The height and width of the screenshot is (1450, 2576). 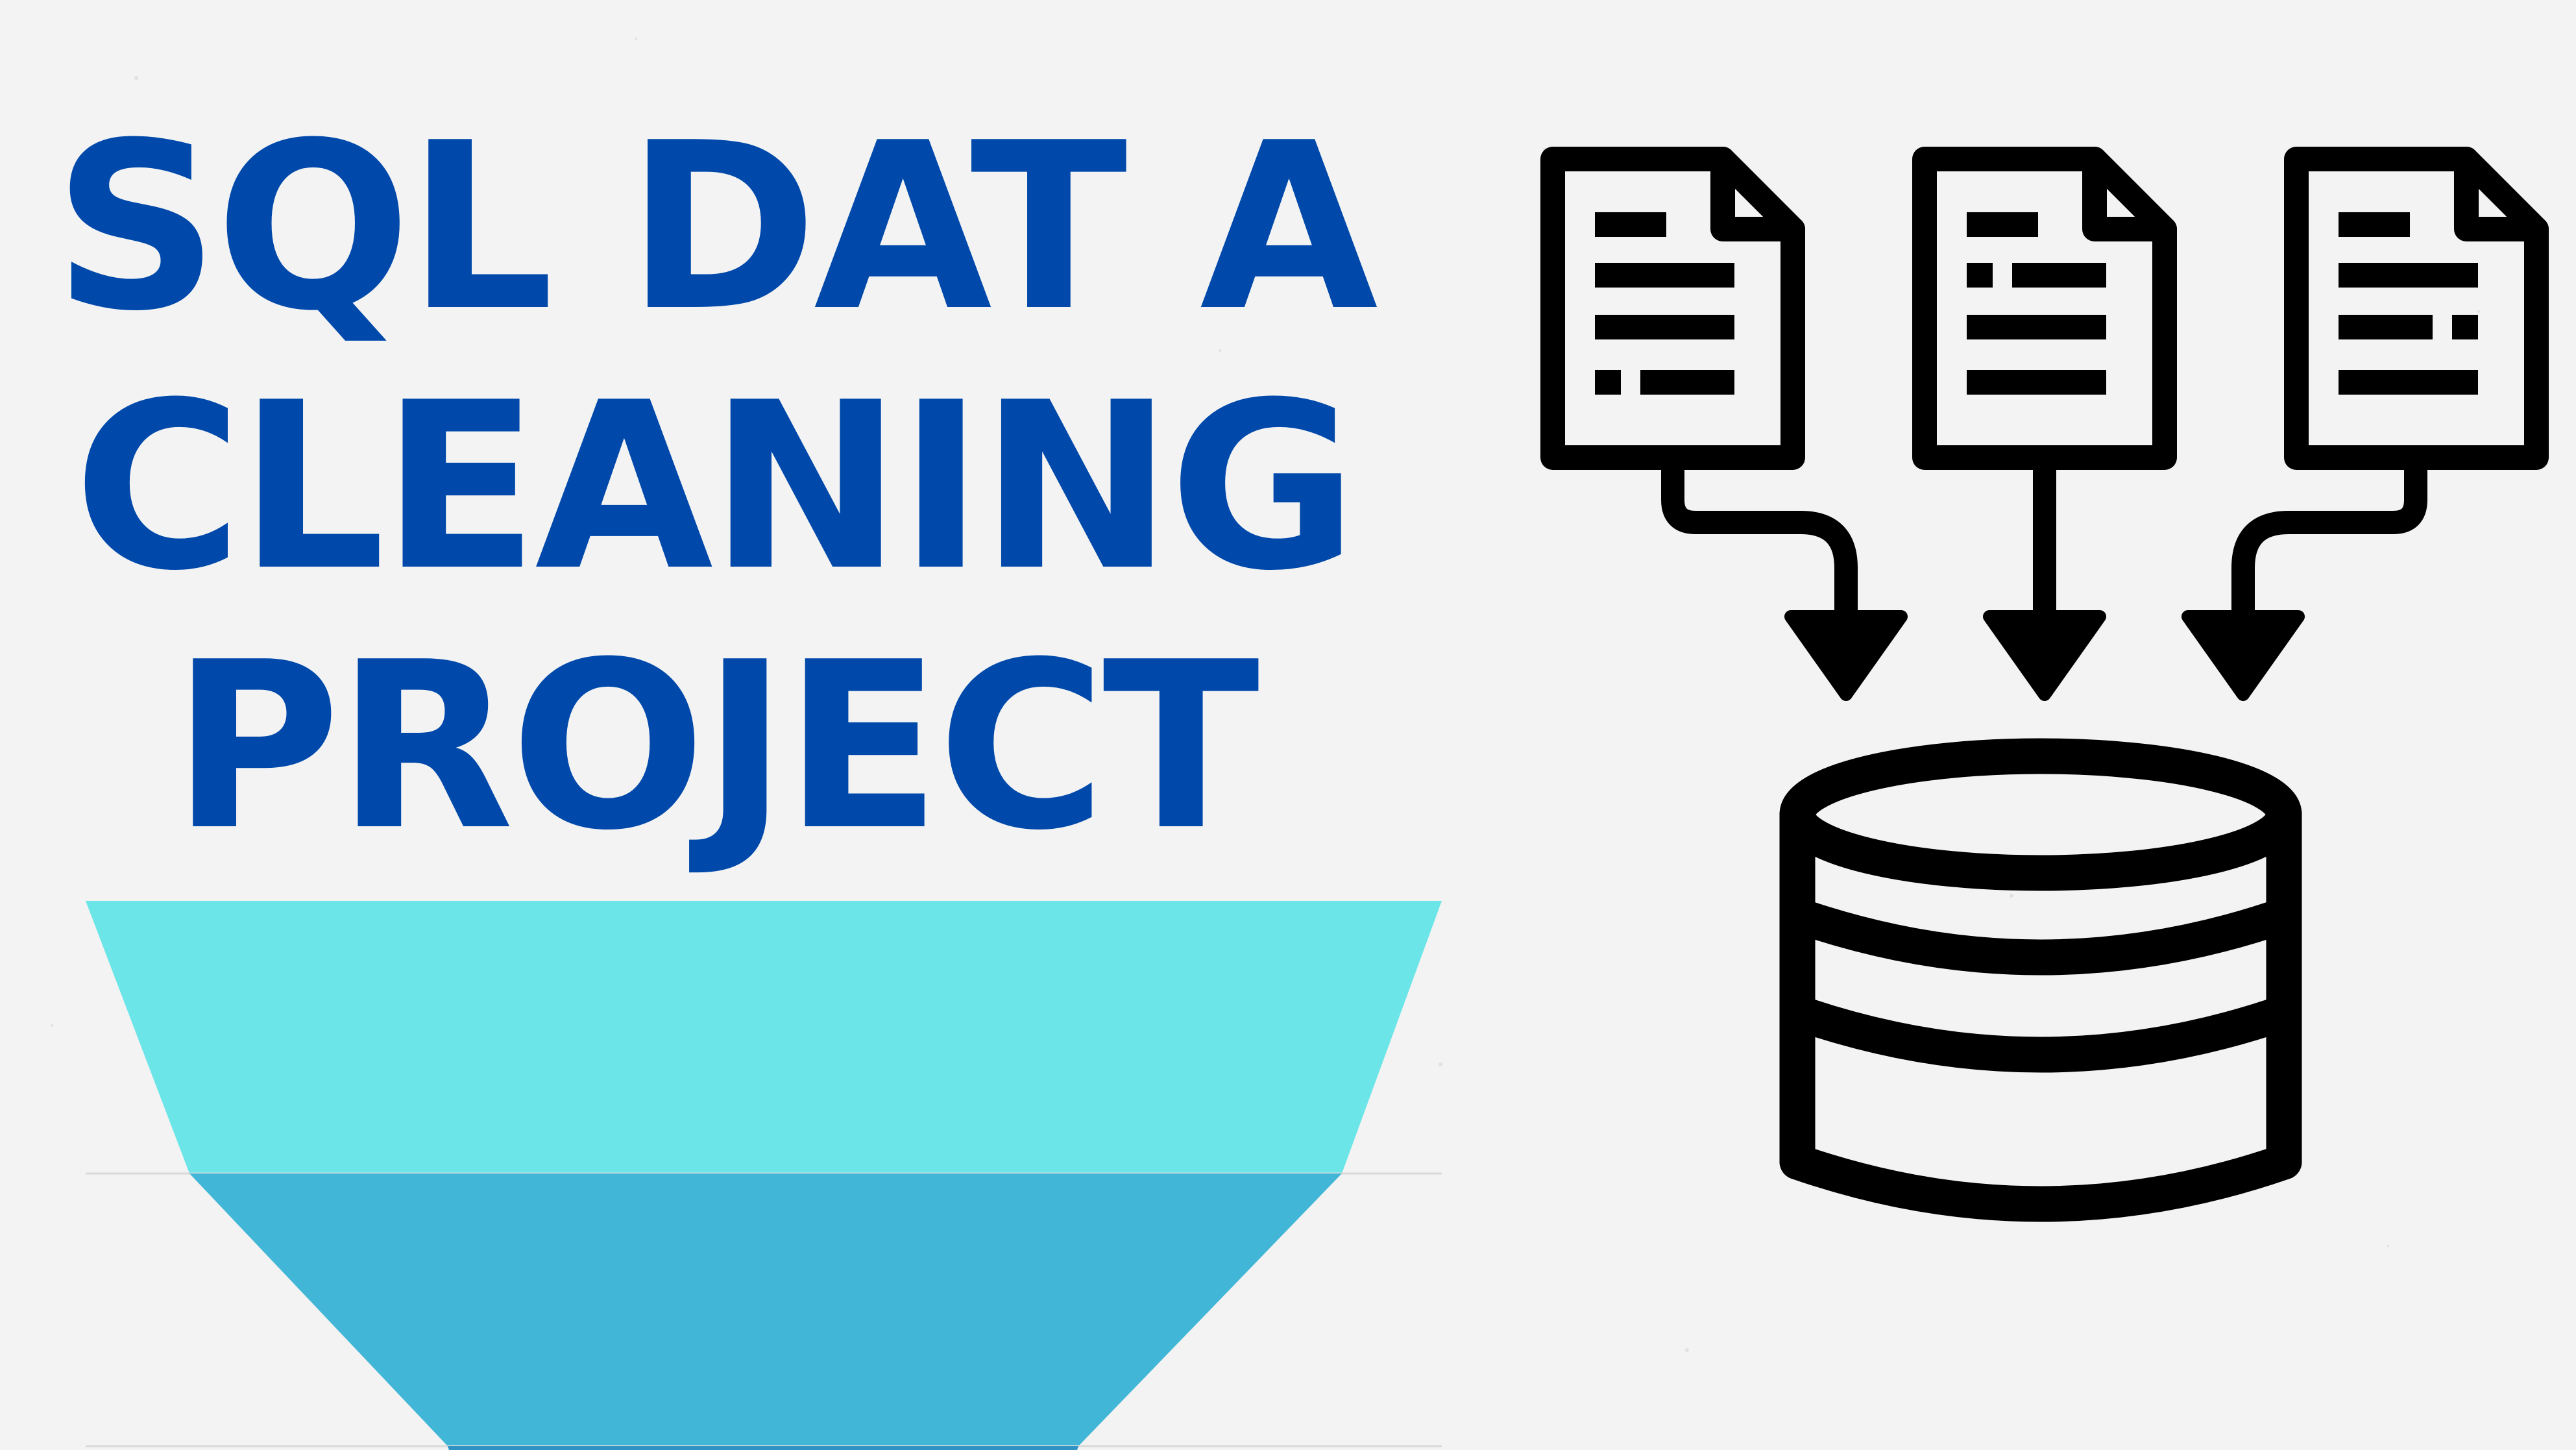 I want to click on arrowheads, so click(x=2044, y=655).